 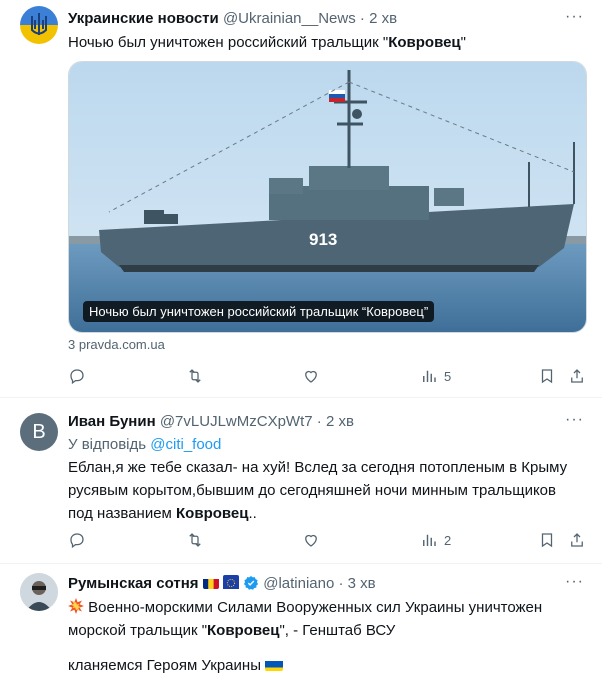 I want to click on tweet-text-suffix: .., so click(x=252, y=513).